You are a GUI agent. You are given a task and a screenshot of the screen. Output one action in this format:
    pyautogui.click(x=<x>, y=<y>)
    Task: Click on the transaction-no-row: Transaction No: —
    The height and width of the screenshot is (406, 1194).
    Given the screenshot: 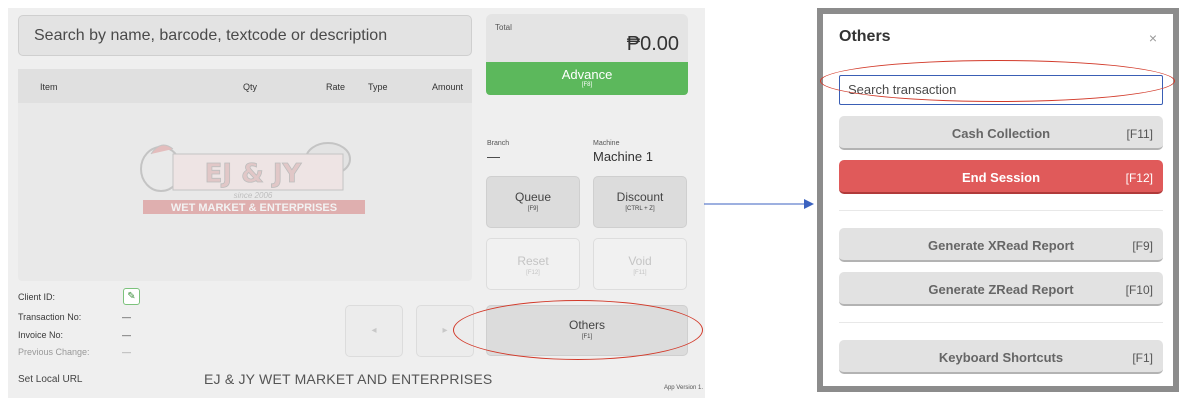 What is the action you would take?
    pyautogui.click(x=88, y=317)
    